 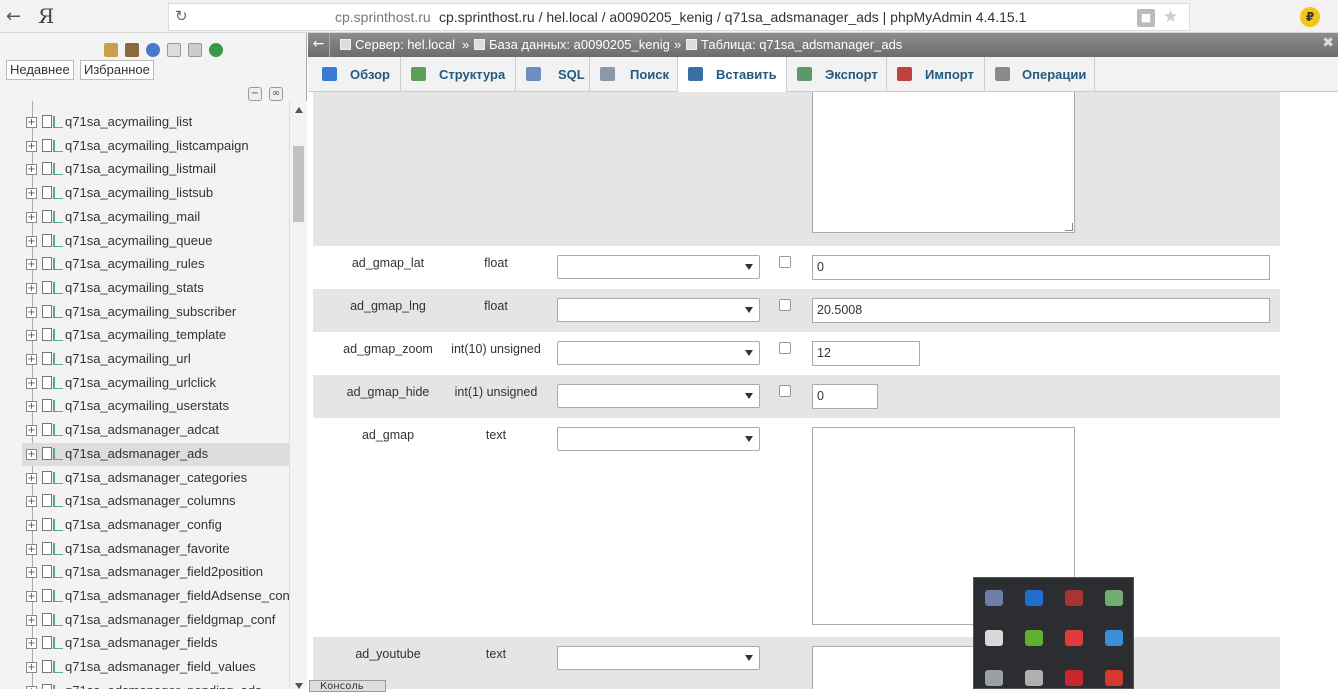 What do you see at coordinates (572, 44) in the screenshot?
I see `breadcrumb-database: База данных: a0090205_kenig` at bounding box center [572, 44].